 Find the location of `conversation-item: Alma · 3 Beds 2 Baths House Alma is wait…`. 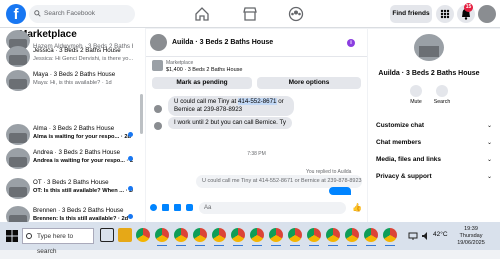

conversation-item: Alma · 3 Beds 2 Baths House Alma is wait… is located at coordinates (69, 134).